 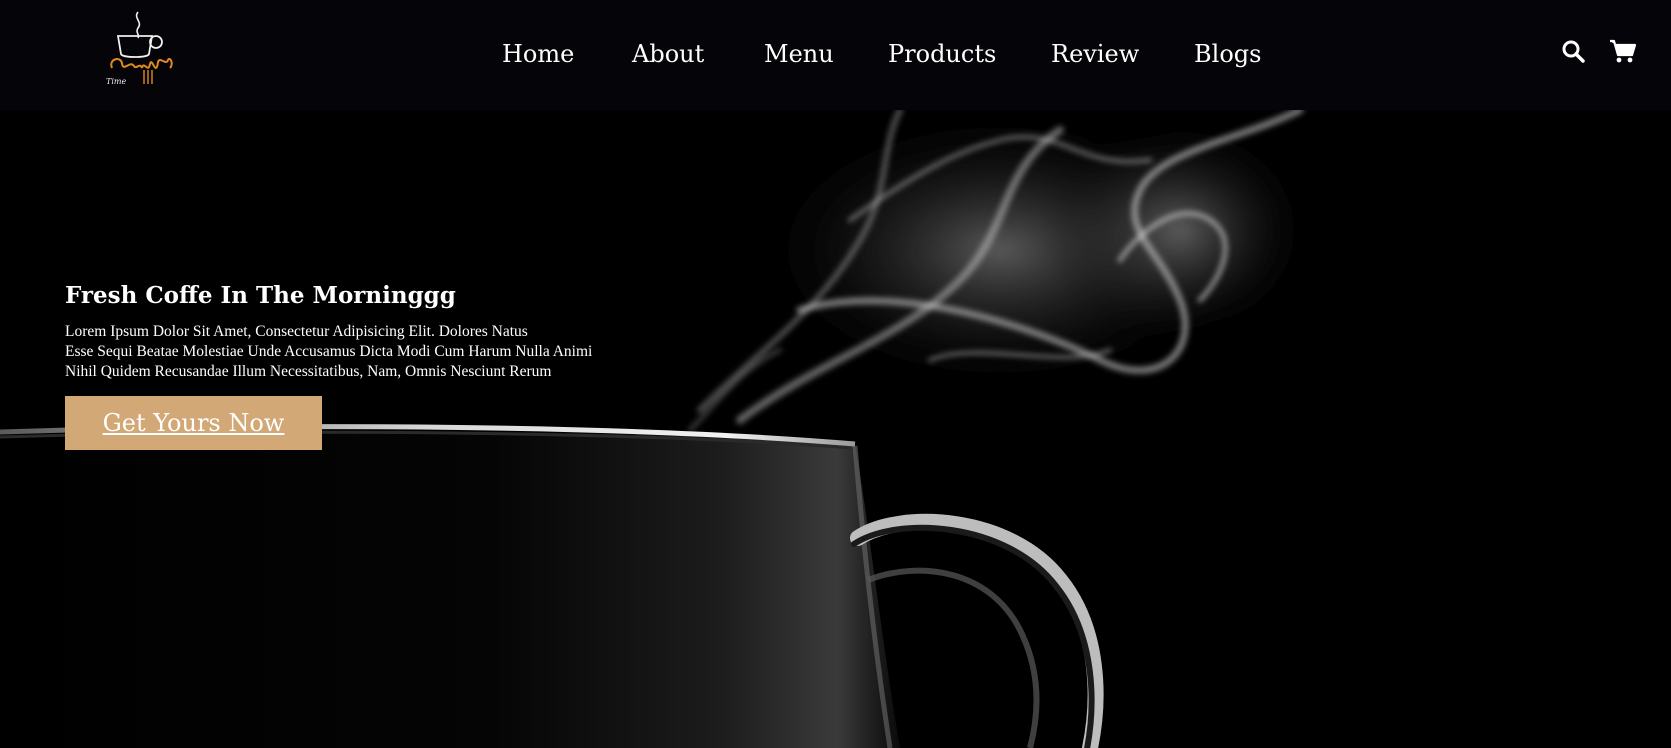 I want to click on nav-item-products: Products, so click(x=942, y=54).